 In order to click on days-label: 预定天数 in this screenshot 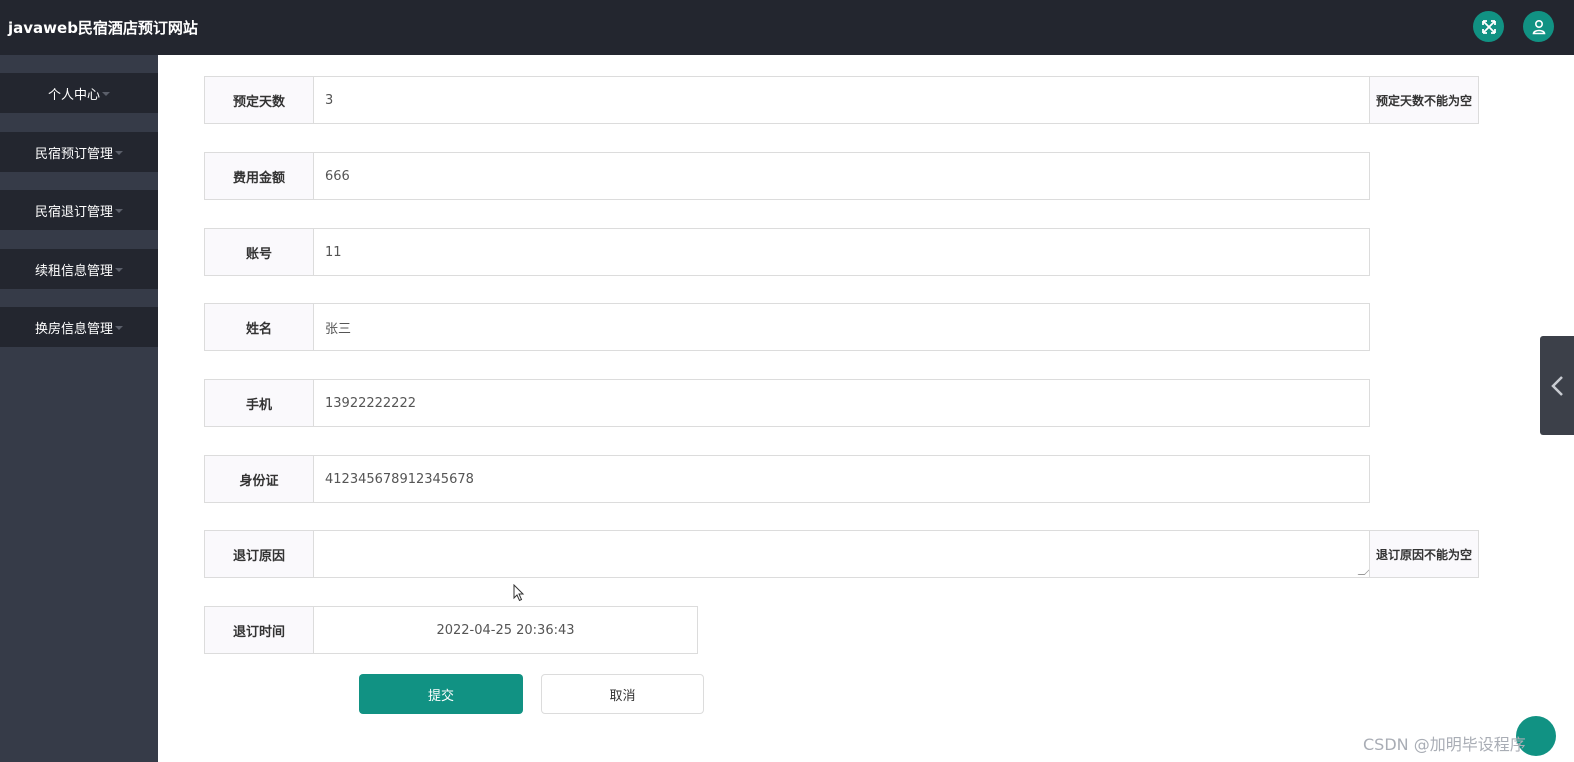, I will do `click(259, 100)`.